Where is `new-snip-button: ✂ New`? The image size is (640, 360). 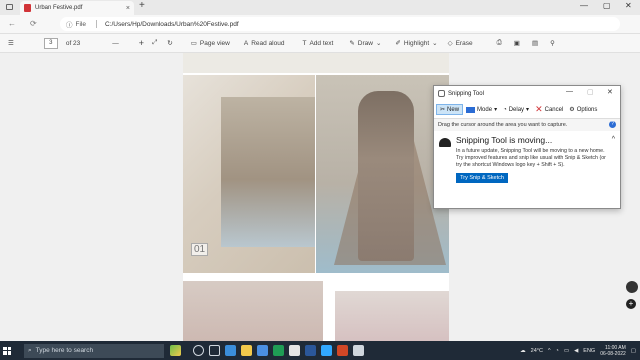
new-snip-button: ✂ New is located at coordinates (450, 109).